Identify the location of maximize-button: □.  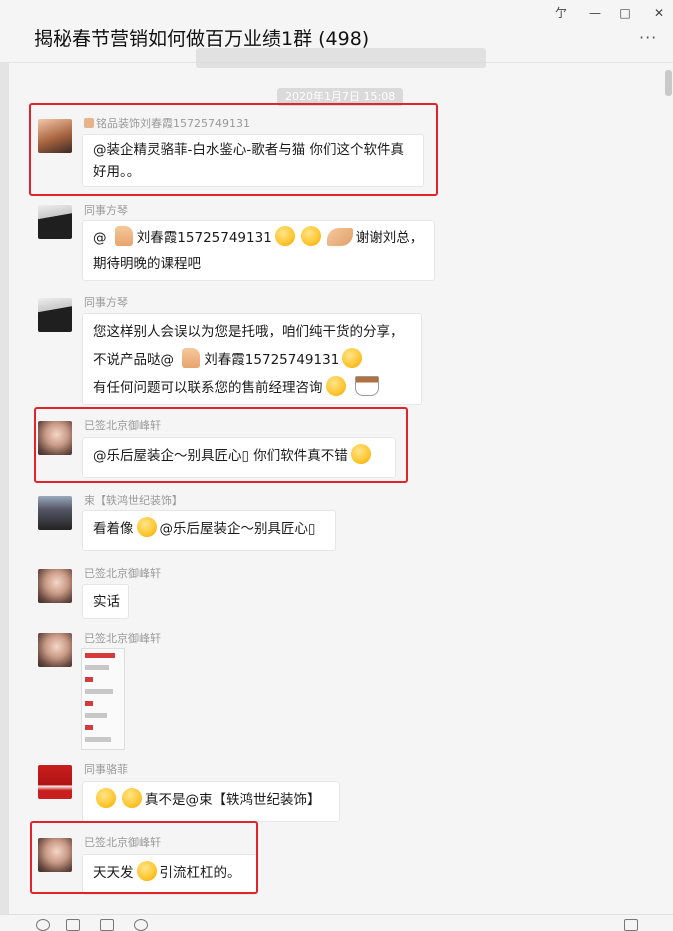
(625, 13).